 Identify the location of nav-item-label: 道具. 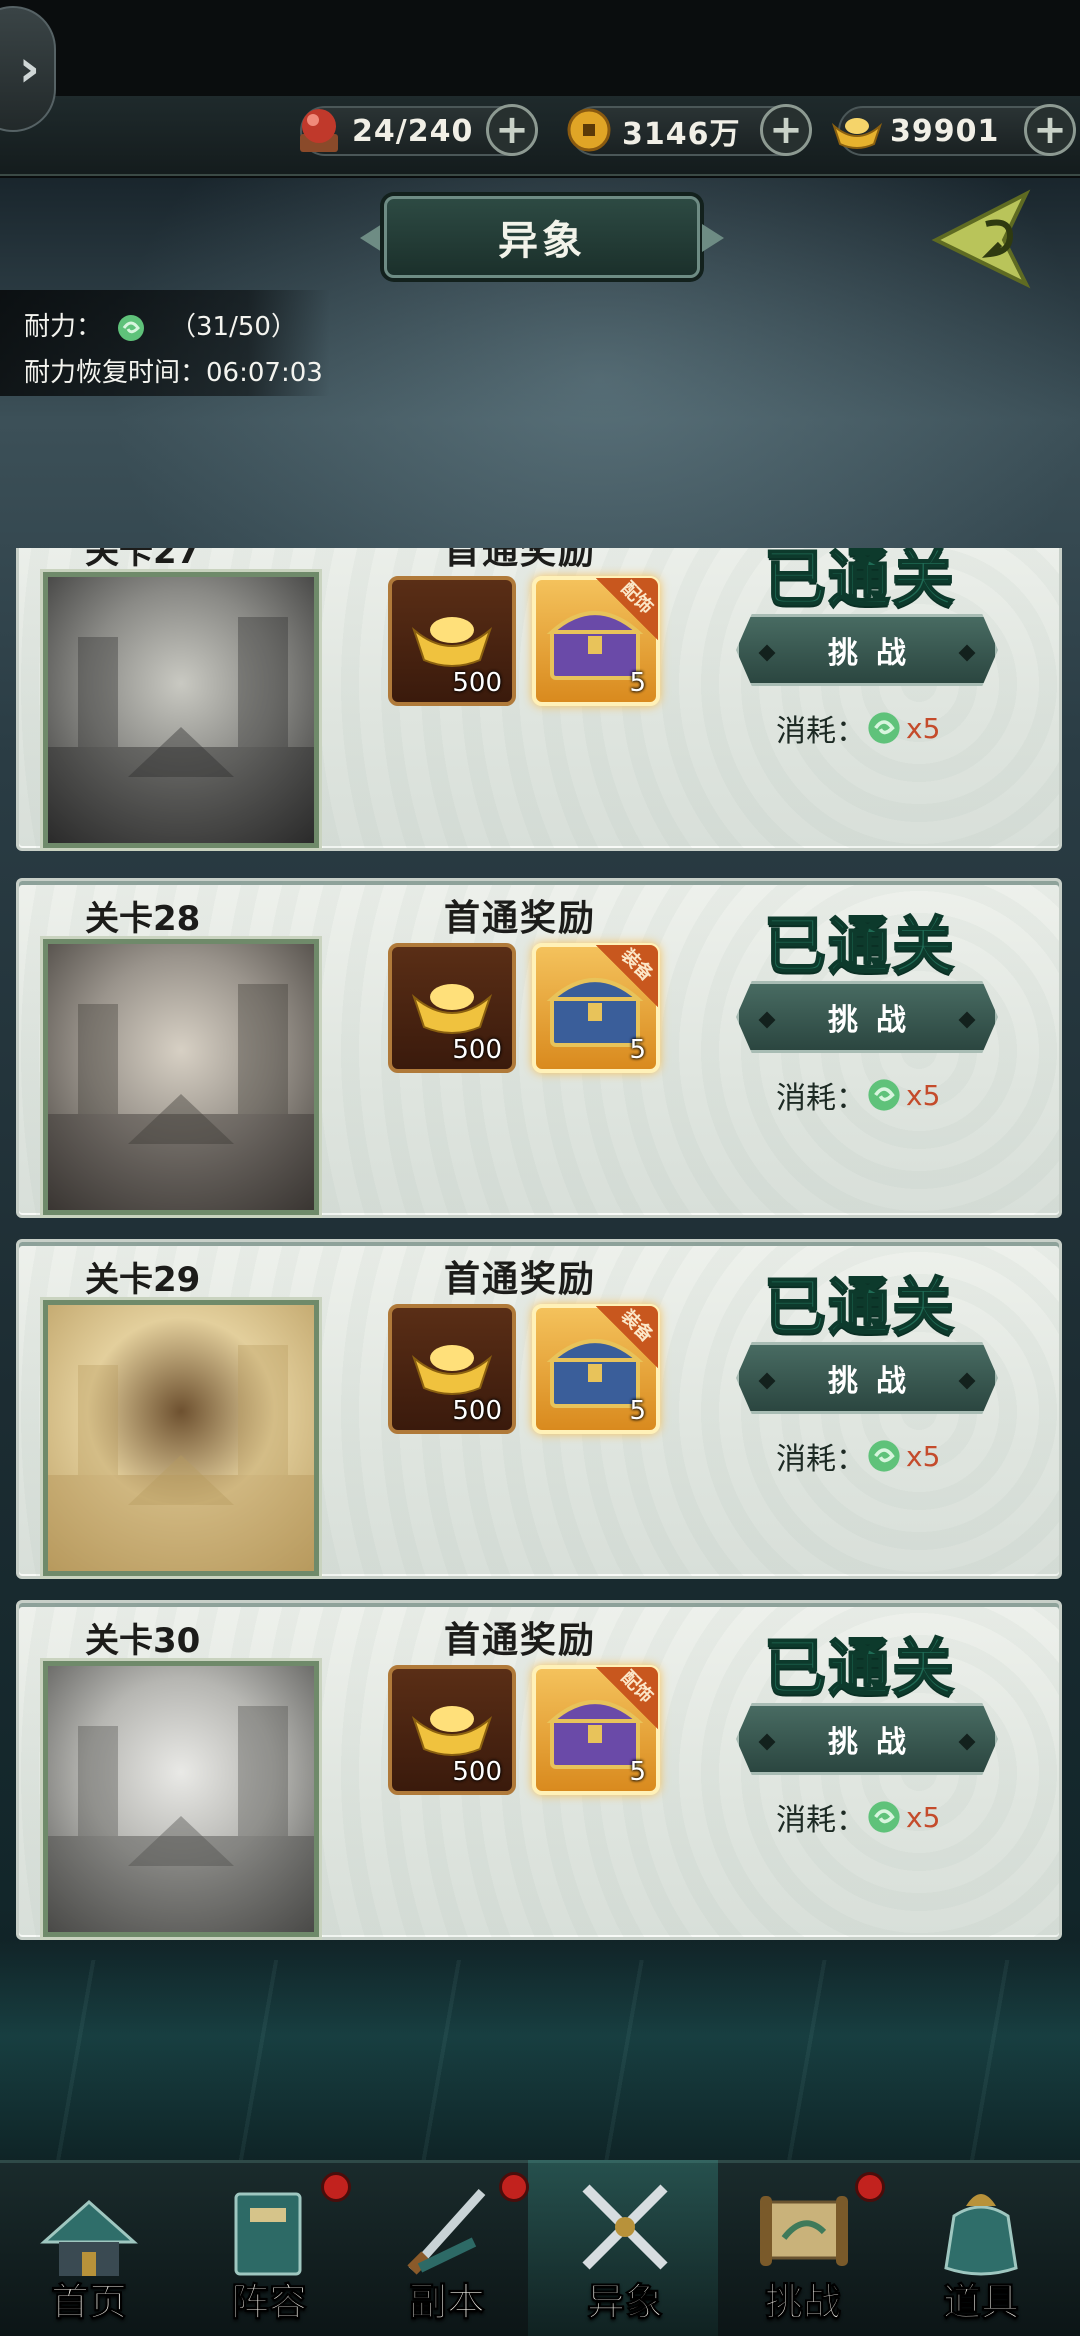
(980, 2302).